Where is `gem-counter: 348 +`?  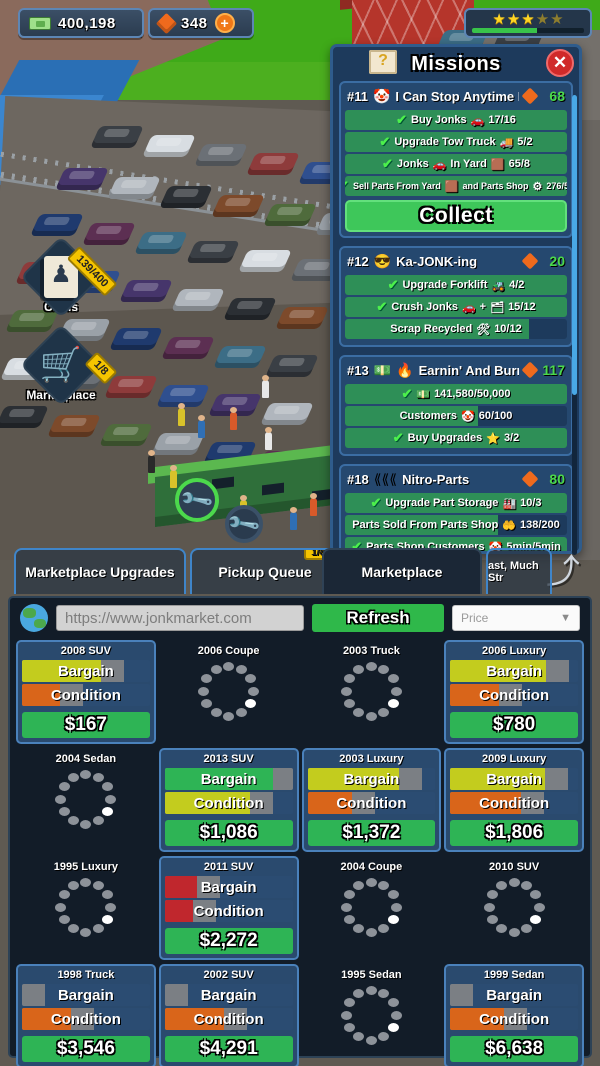
gem-counter: 348 + is located at coordinates (201, 23).